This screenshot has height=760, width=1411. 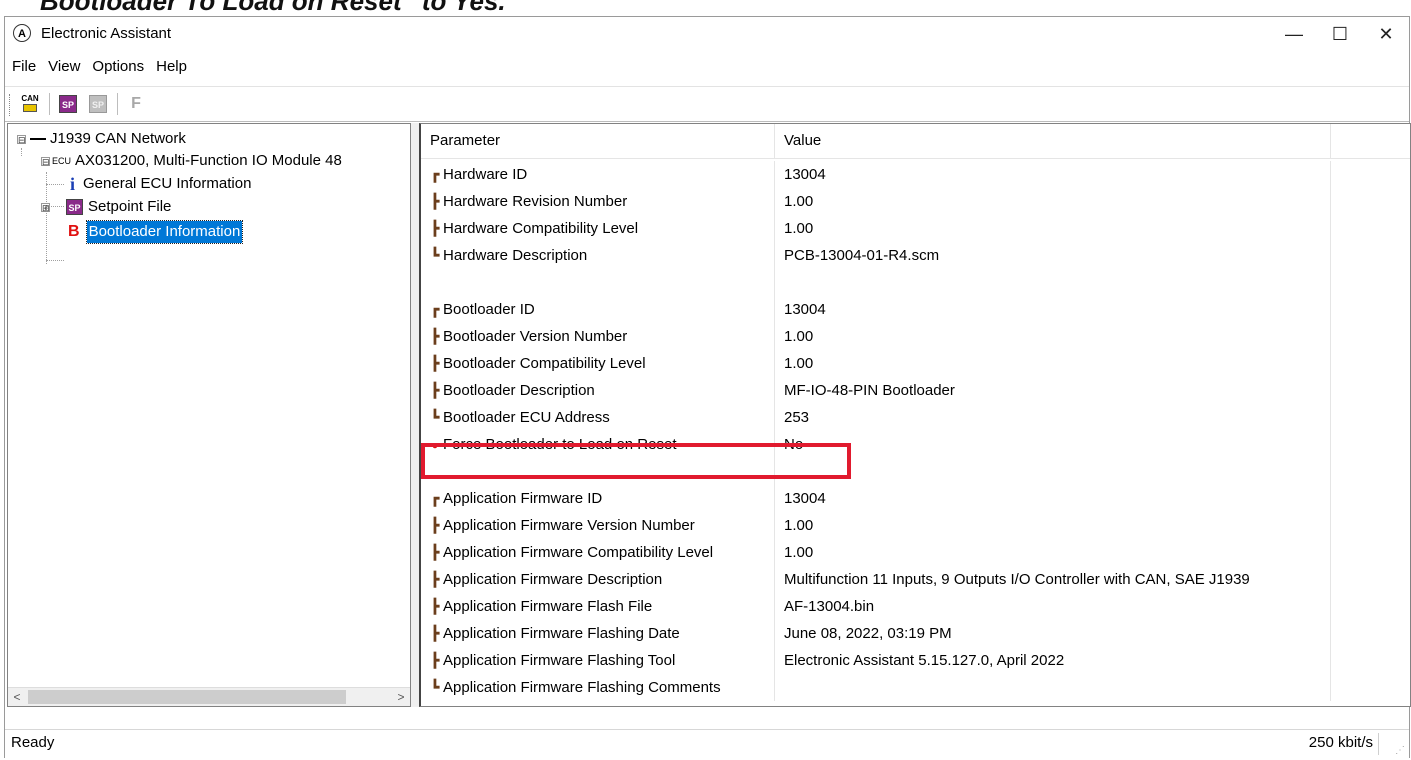 I want to click on can-connect-button: CAN, so click(x=30, y=104).